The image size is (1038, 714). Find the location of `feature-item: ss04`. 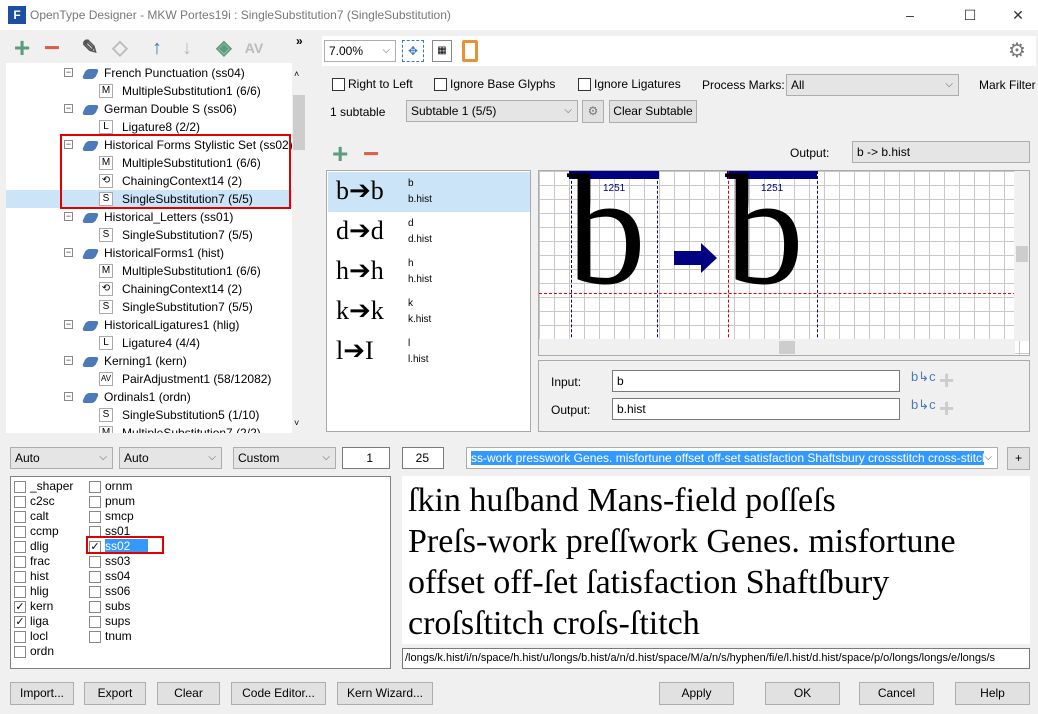

feature-item: ss04 is located at coordinates (109, 576).